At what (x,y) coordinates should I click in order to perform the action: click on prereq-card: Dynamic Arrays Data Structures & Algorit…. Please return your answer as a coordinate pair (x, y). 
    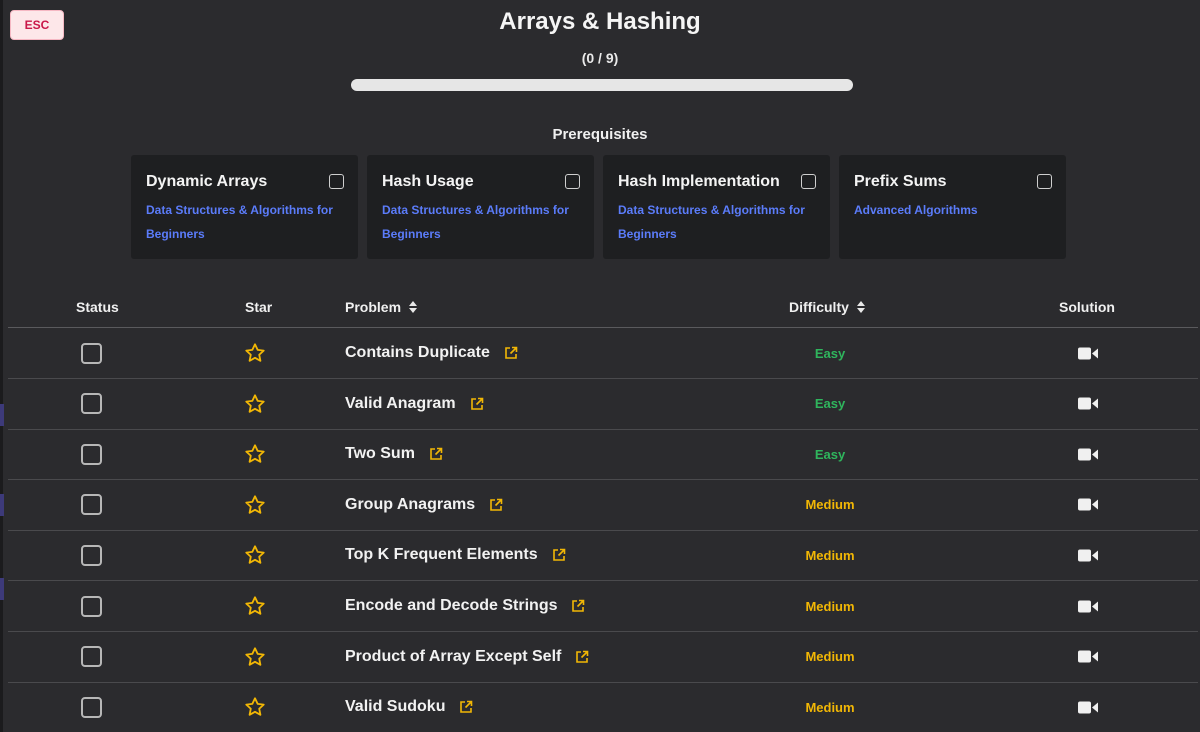
    Looking at the image, I should click on (244, 207).